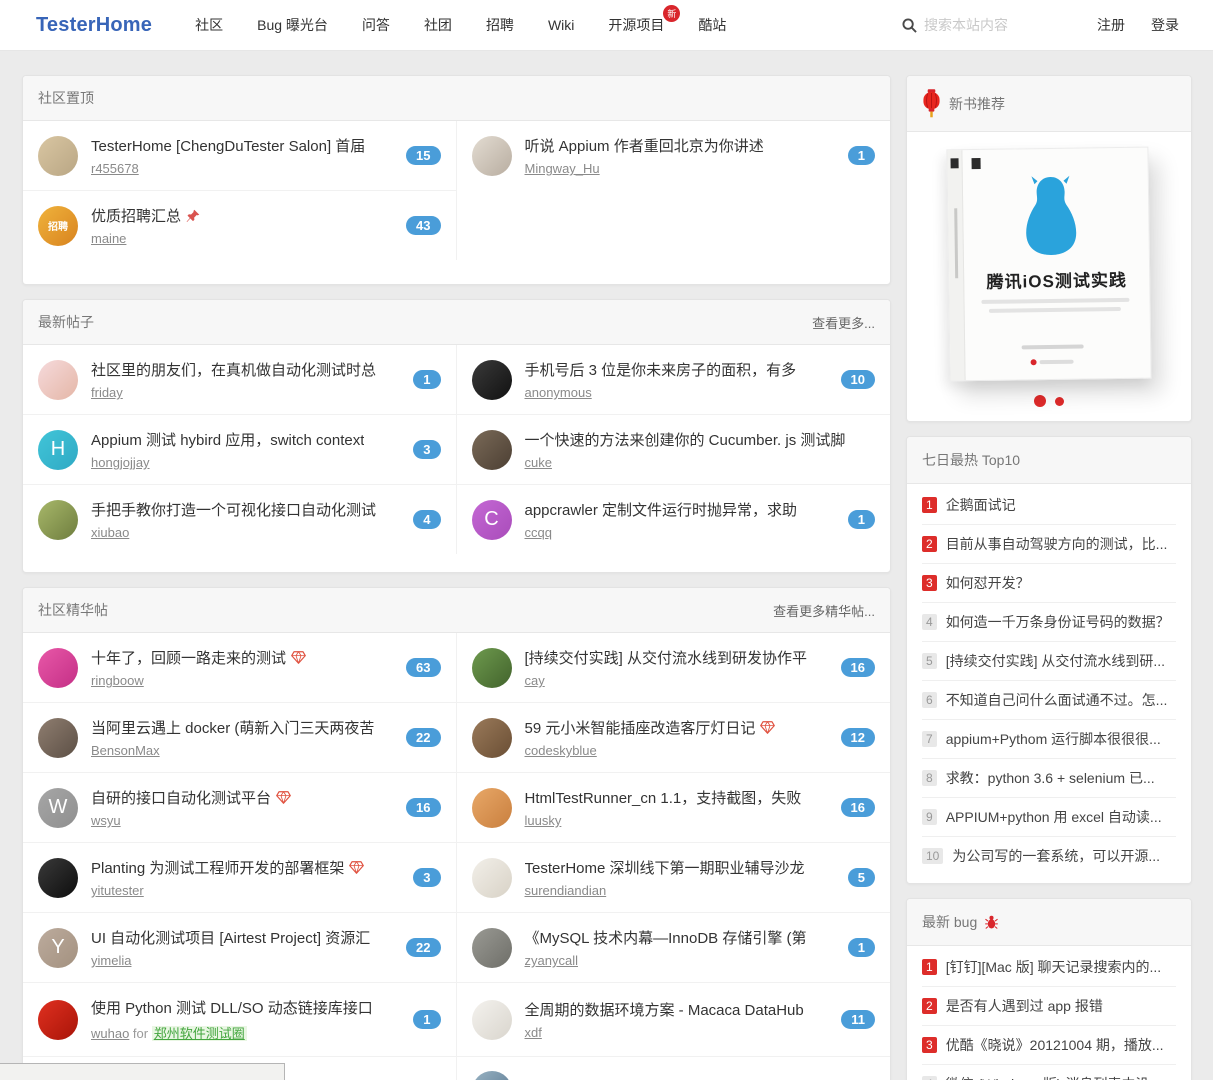  What do you see at coordinates (561, 25) in the screenshot?
I see `nav-item: Wiki` at bounding box center [561, 25].